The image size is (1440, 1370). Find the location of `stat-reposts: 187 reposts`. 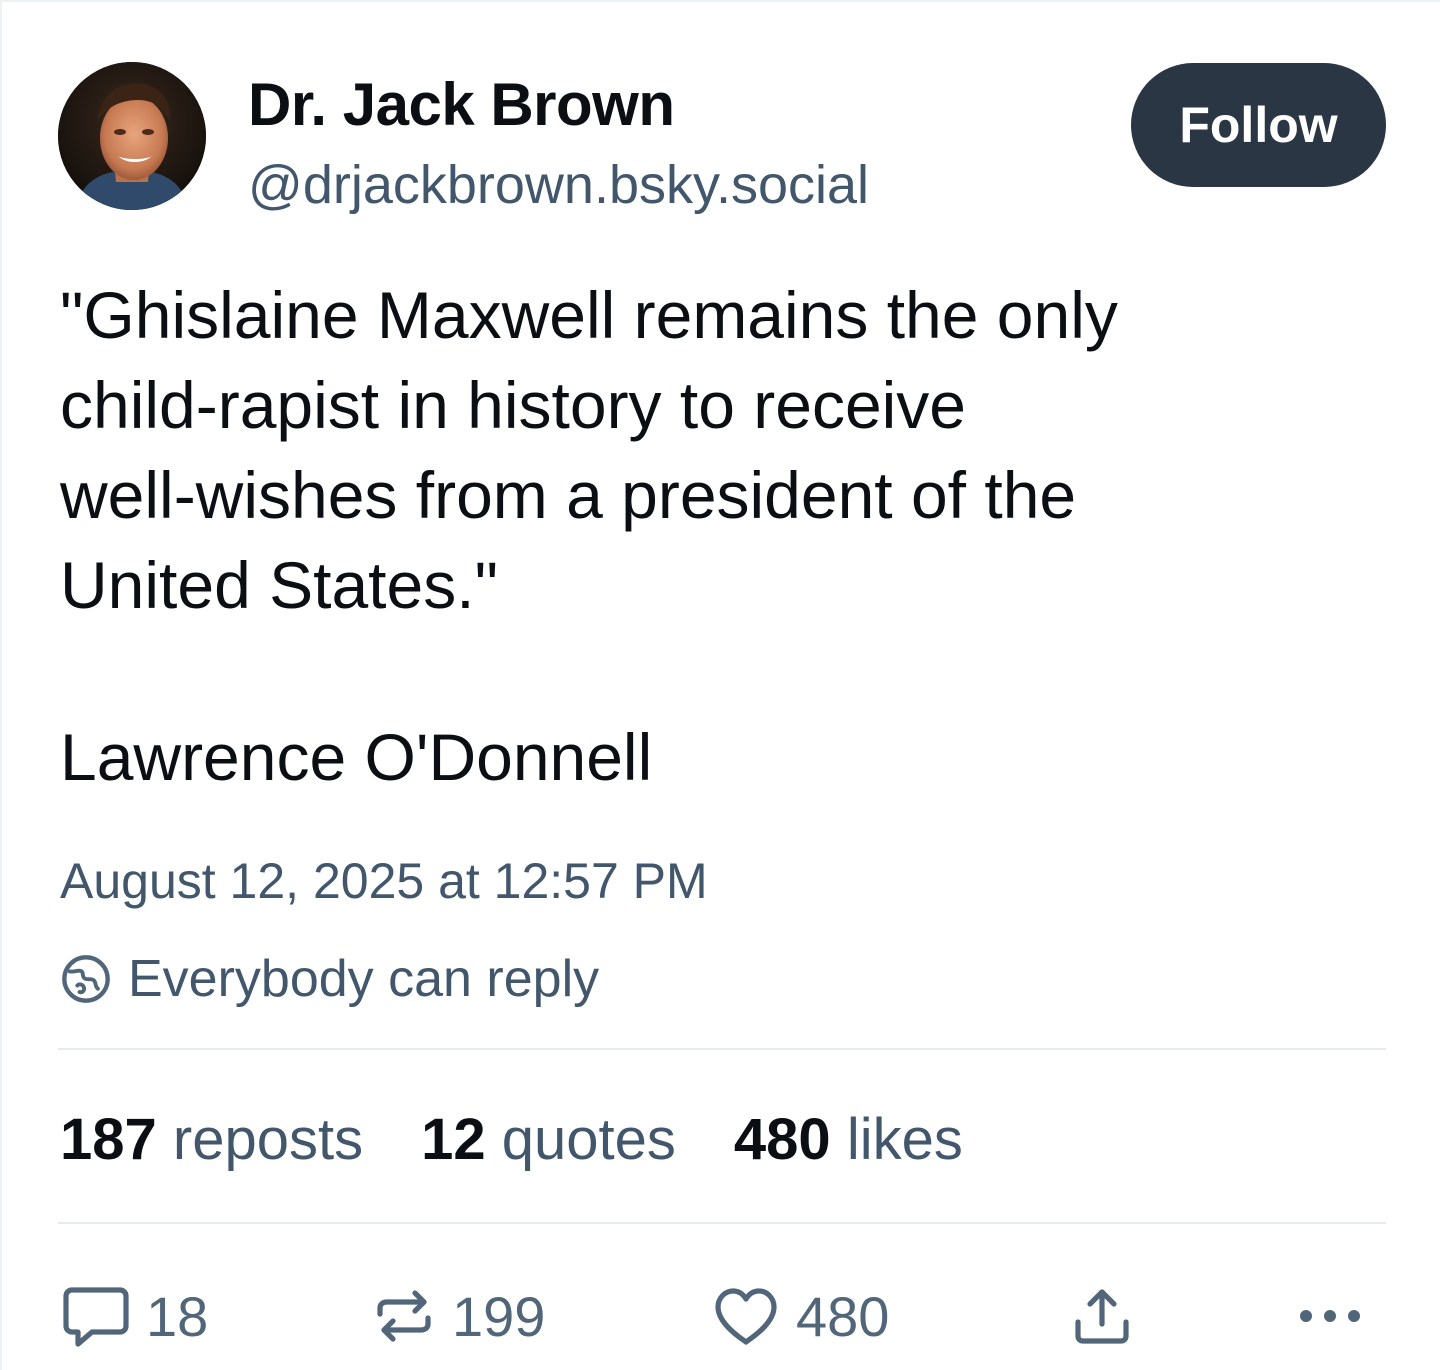

stat-reposts: 187 reposts is located at coordinates (211, 1139).